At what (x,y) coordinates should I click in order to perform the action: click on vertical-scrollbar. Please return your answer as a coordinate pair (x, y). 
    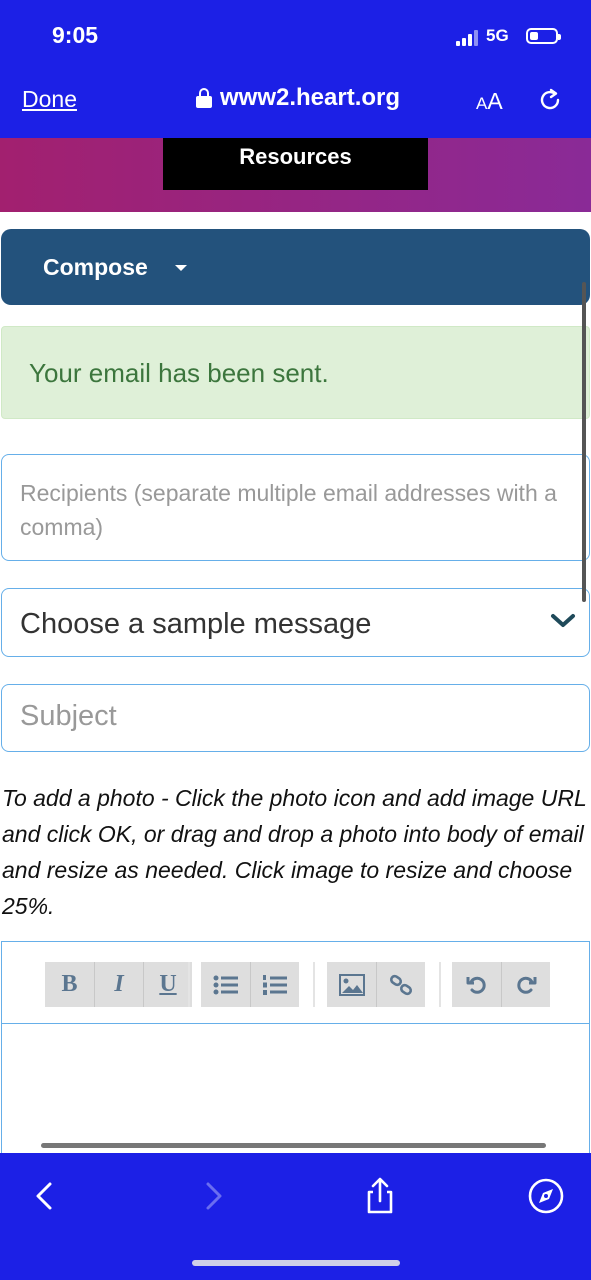
    Looking at the image, I should click on (584, 442).